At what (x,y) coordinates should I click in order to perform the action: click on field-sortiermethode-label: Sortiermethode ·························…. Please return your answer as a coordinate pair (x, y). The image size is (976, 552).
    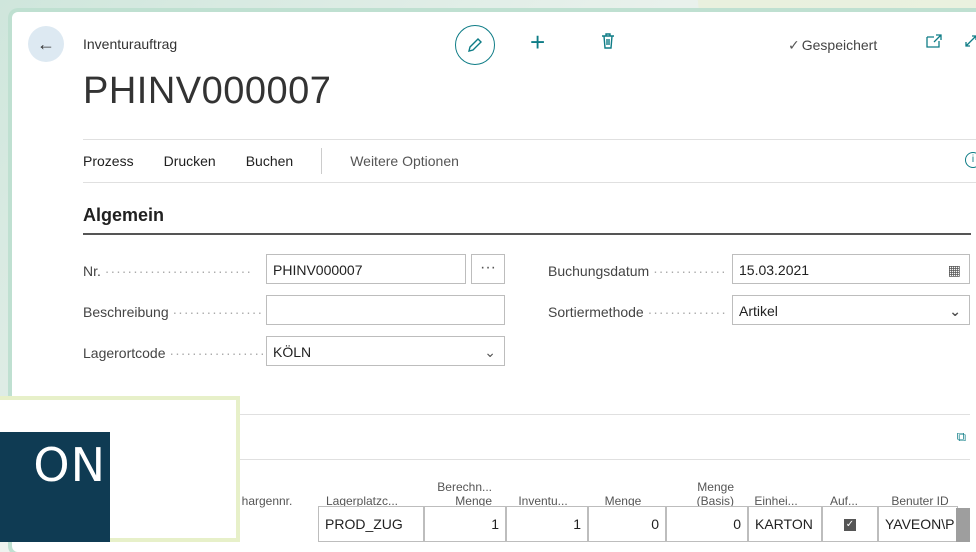
    Looking at the image, I should click on (638, 312).